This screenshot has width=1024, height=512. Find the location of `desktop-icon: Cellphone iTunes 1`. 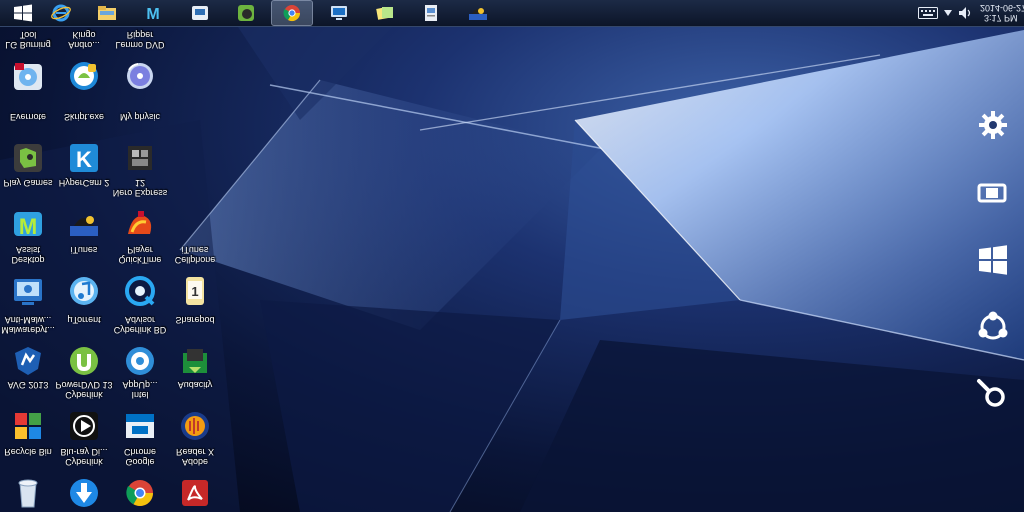

desktop-icon: Cellphone iTunes 1 is located at coordinates (195, 276).